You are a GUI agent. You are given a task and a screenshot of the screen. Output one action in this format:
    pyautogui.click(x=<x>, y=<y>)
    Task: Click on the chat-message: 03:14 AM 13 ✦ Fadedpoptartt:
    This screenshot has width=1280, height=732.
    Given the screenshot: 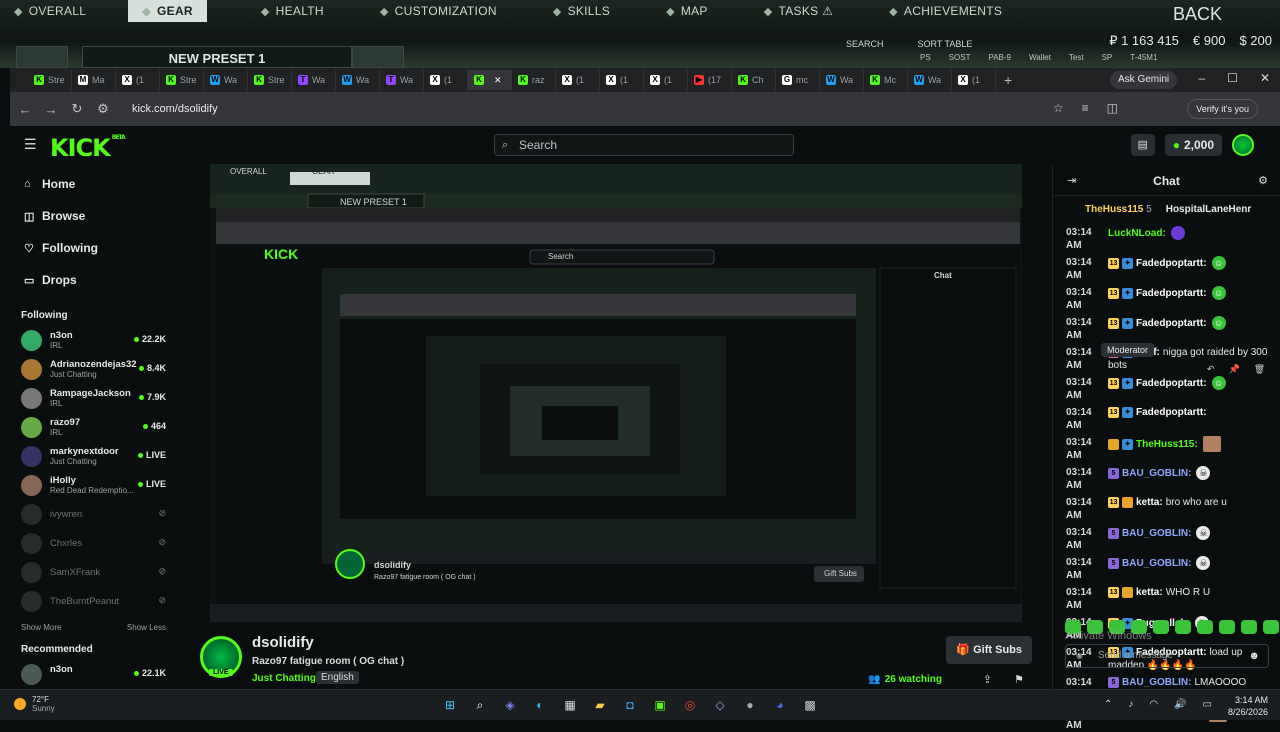 What is the action you would take?
    pyautogui.click(x=1166, y=417)
    